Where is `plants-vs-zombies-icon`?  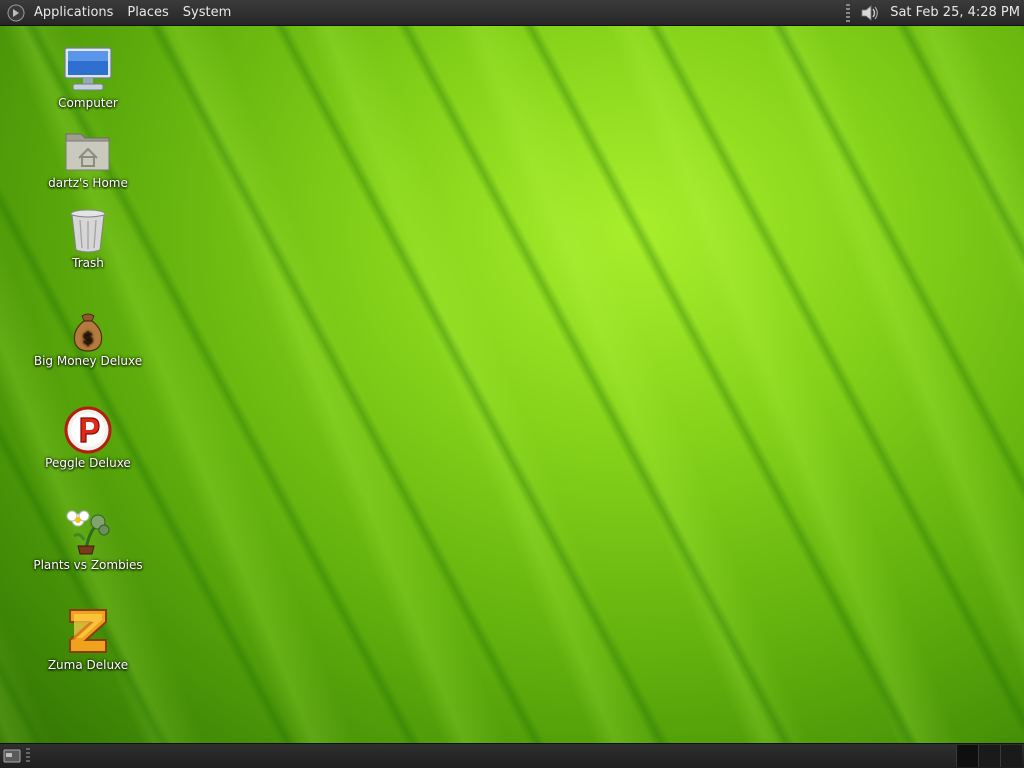 plants-vs-zombies-icon is located at coordinates (88, 532).